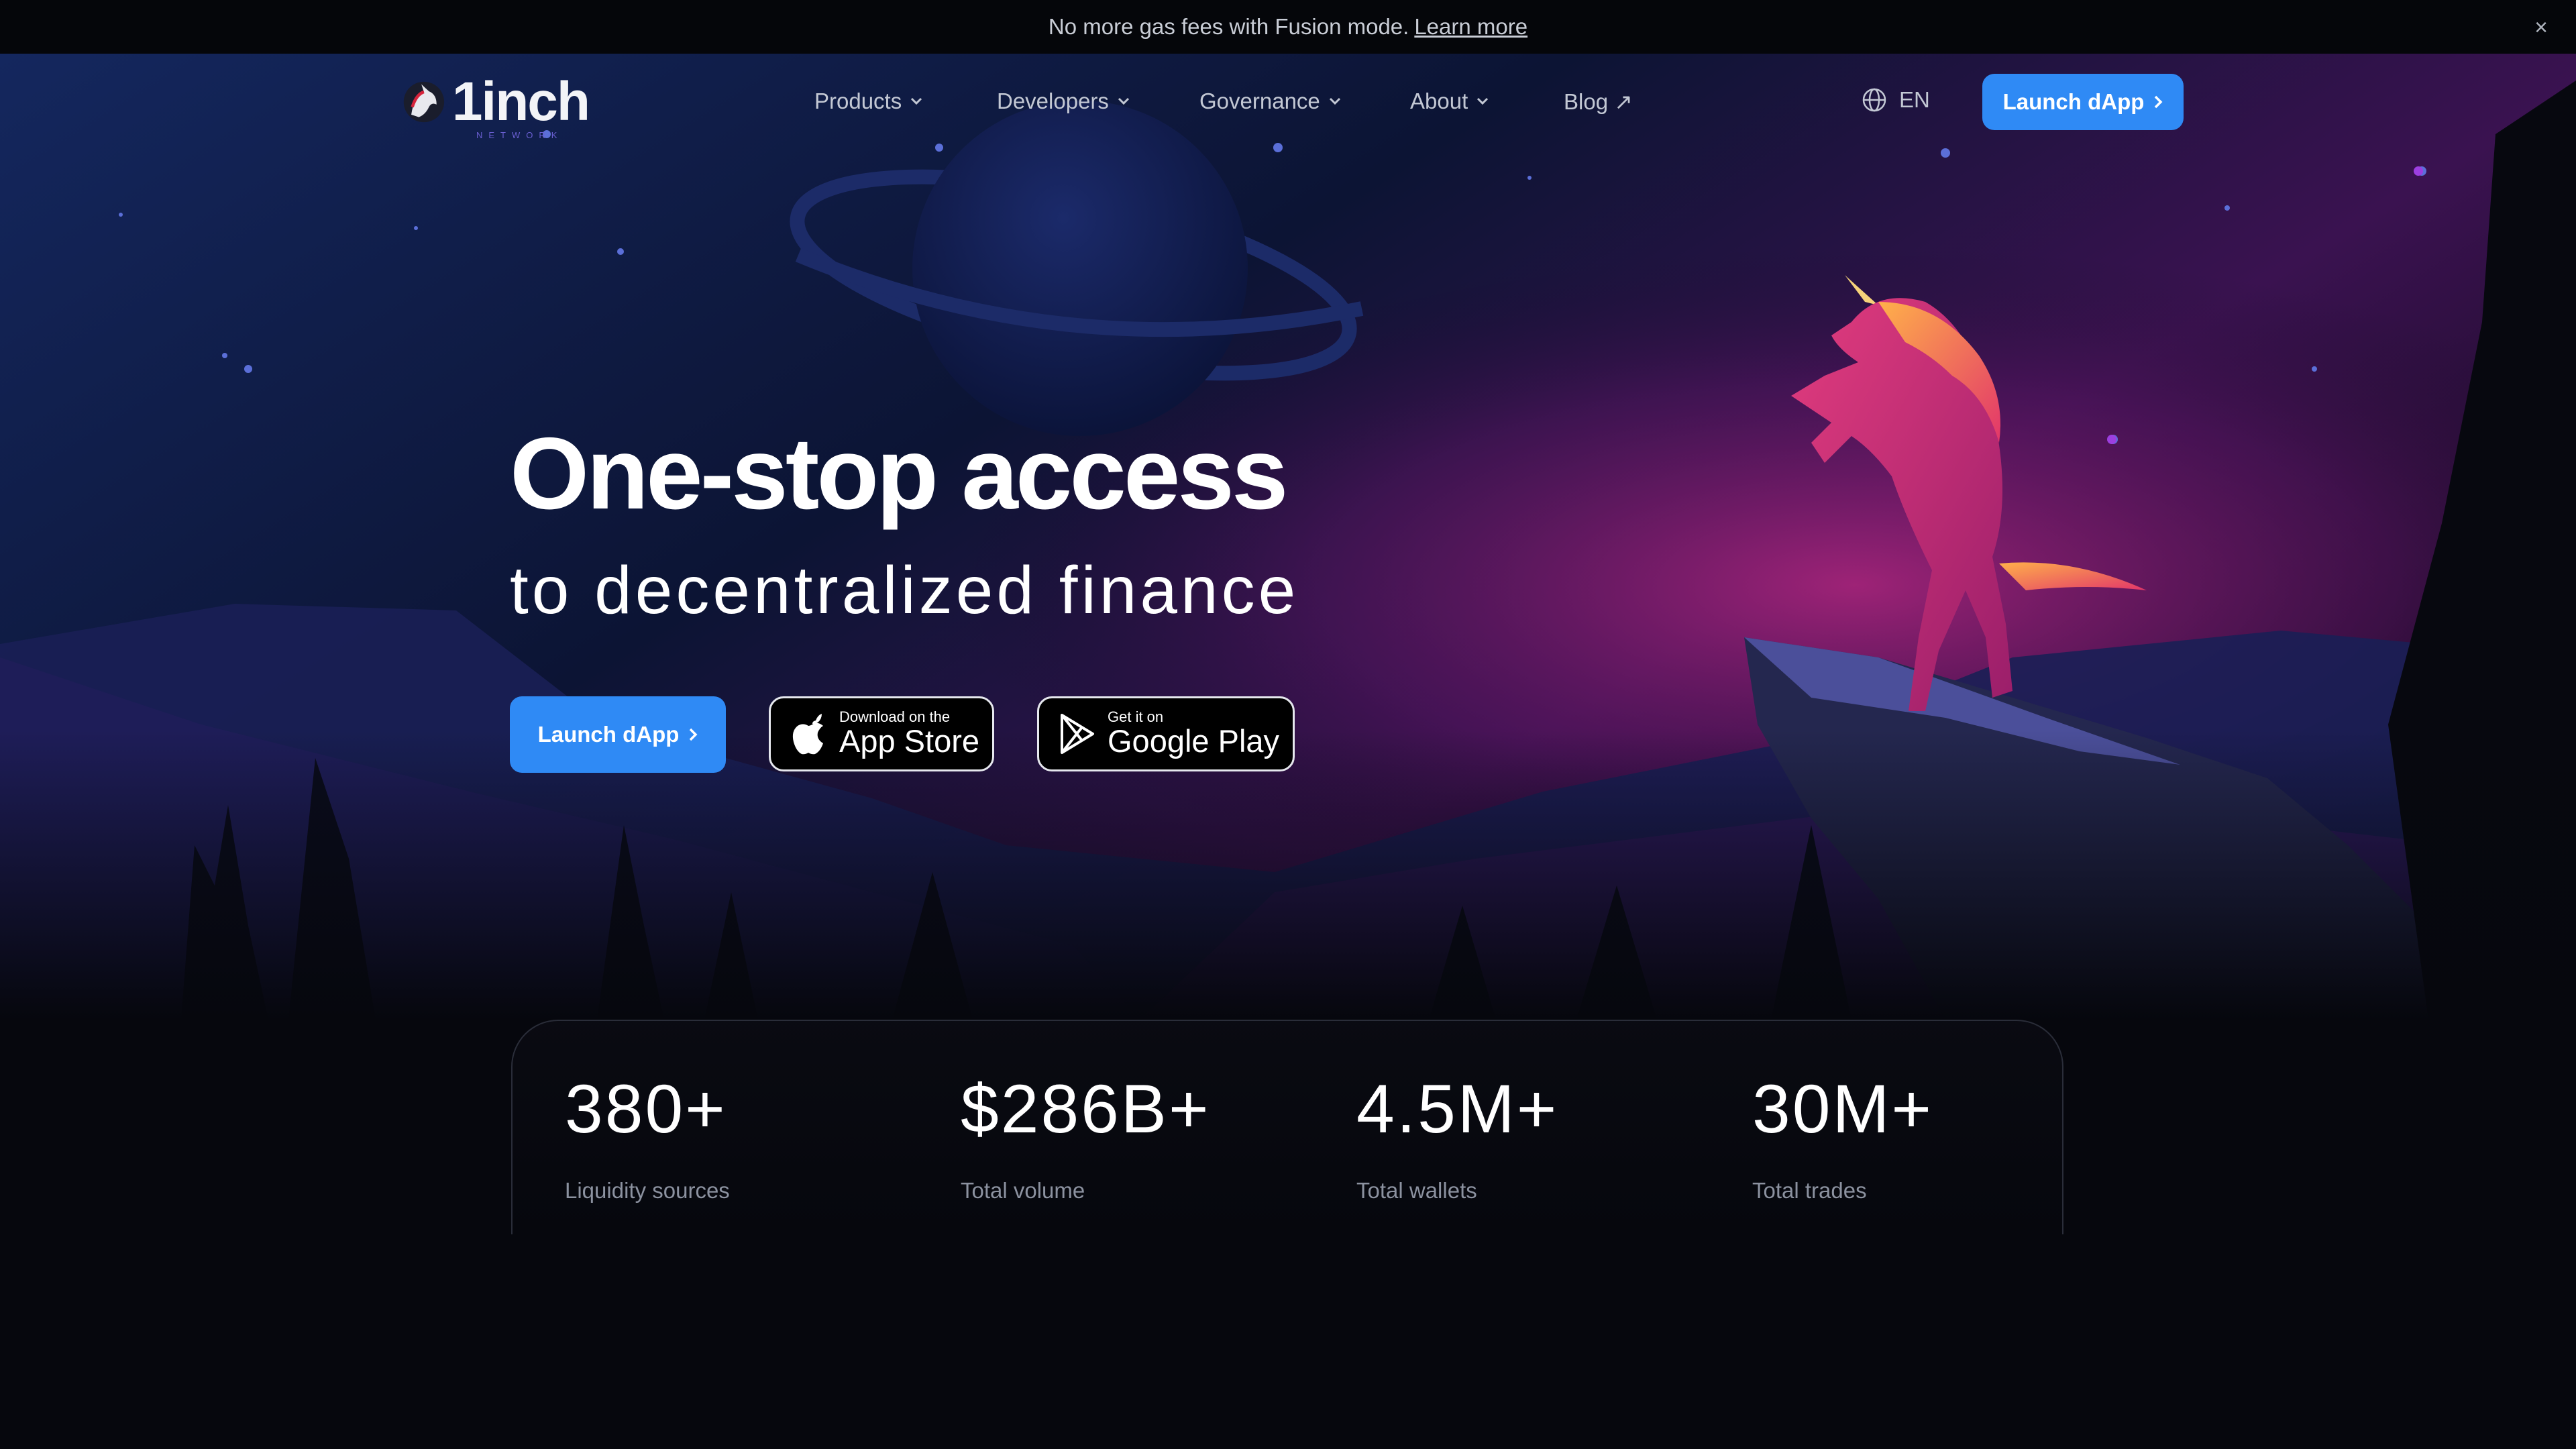 The height and width of the screenshot is (1449, 2576). I want to click on nav-launch-dapp-button: Launch dApp, so click(2083, 102).